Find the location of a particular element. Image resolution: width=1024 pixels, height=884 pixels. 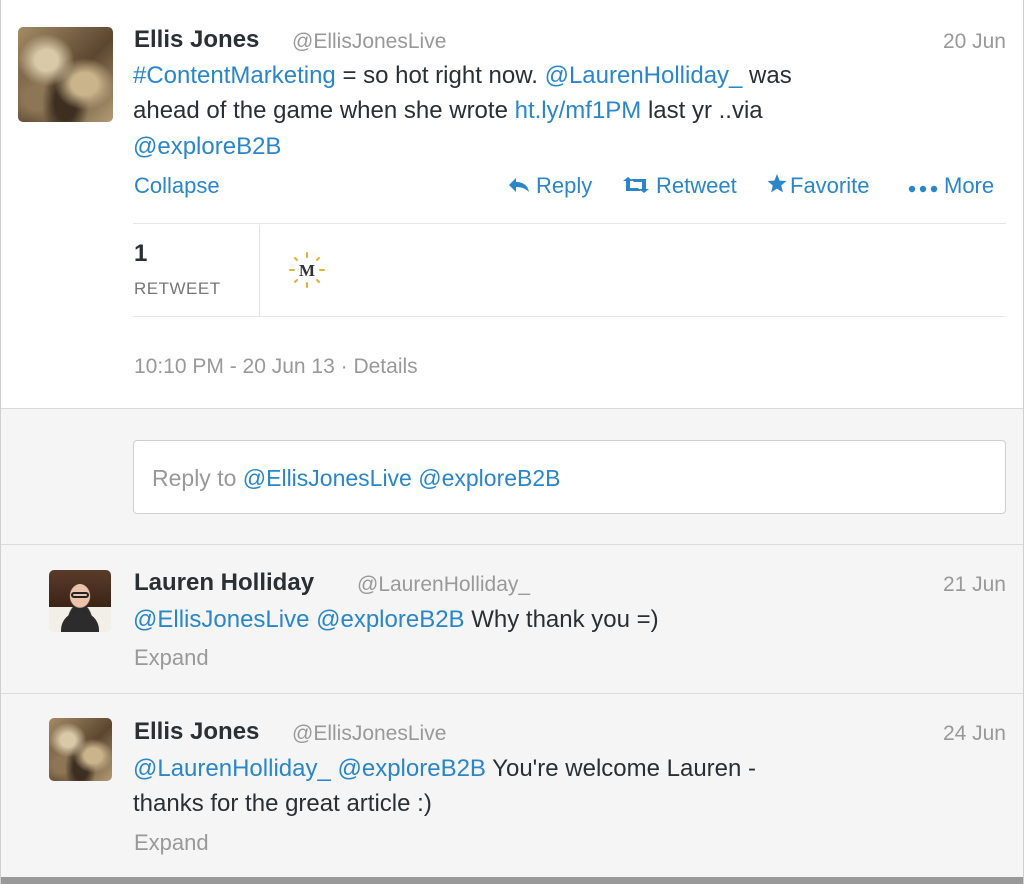

mention-link: @EllisJonesLive is located at coordinates (221, 619).